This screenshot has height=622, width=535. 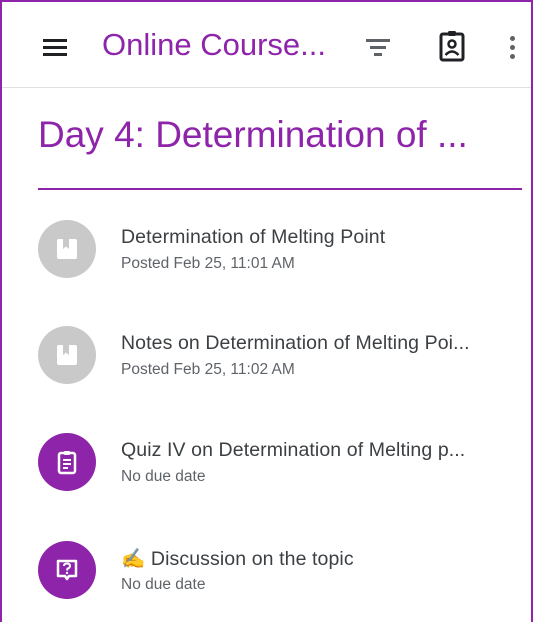 What do you see at coordinates (452, 46) in the screenshot?
I see `assignment-ind-icon` at bounding box center [452, 46].